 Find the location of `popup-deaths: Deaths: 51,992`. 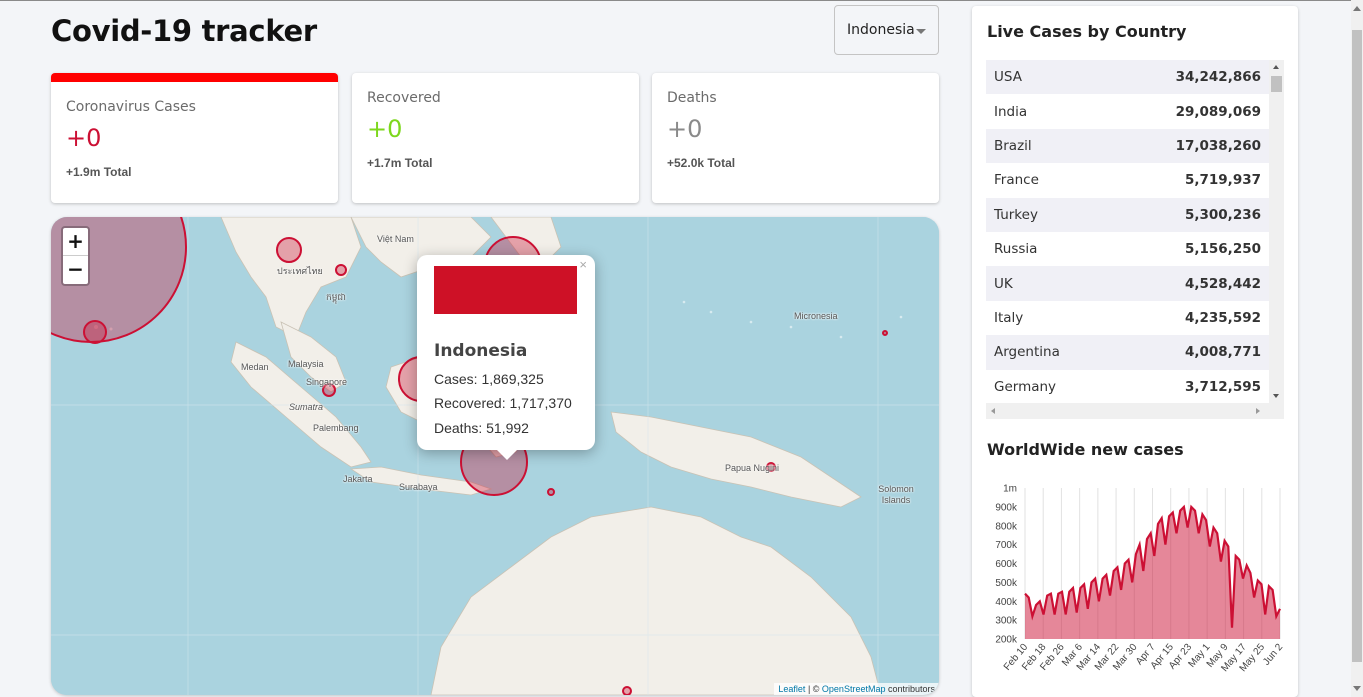

popup-deaths: Deaths: 51,992 is located at coordinates (481, 428).